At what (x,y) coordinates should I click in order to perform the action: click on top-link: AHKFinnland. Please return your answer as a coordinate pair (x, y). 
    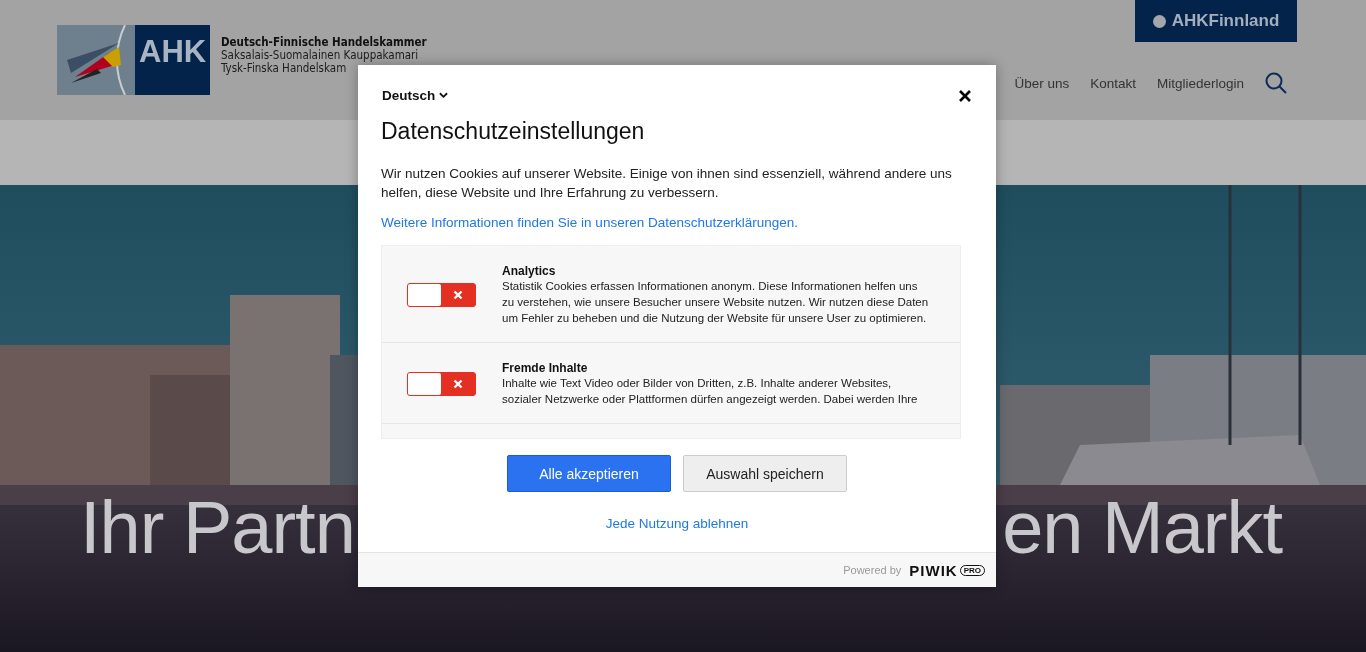
    Looking at the image, I should click on (1216, 21).